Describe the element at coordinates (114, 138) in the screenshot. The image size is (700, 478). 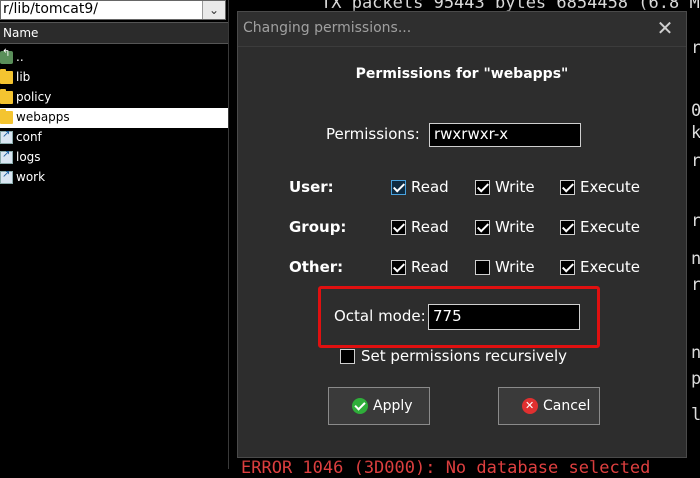
I see `file-row: conf` at that location.